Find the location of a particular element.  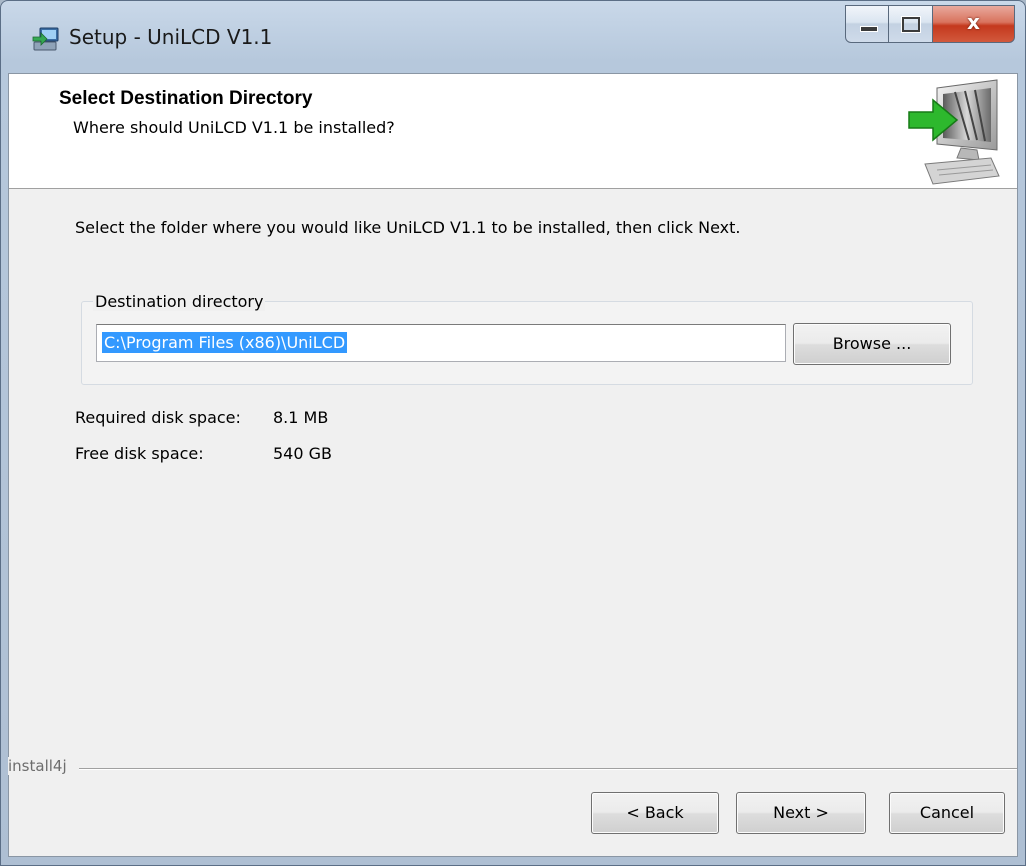

required-space-row: Required disk space: 8.1 MB is located at coordinates (201, 417).